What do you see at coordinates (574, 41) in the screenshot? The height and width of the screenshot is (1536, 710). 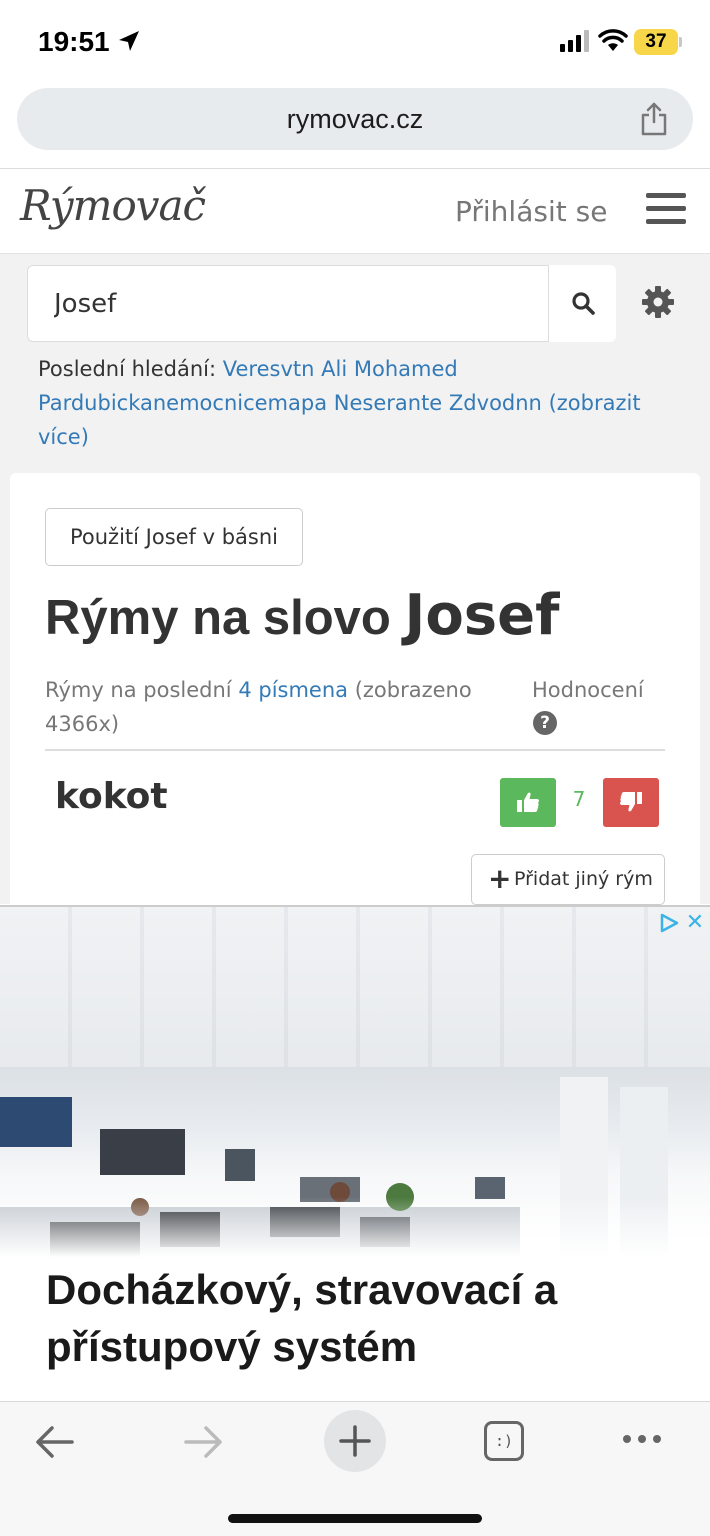 I see `signal-icon` at bounding box center [574, 41].